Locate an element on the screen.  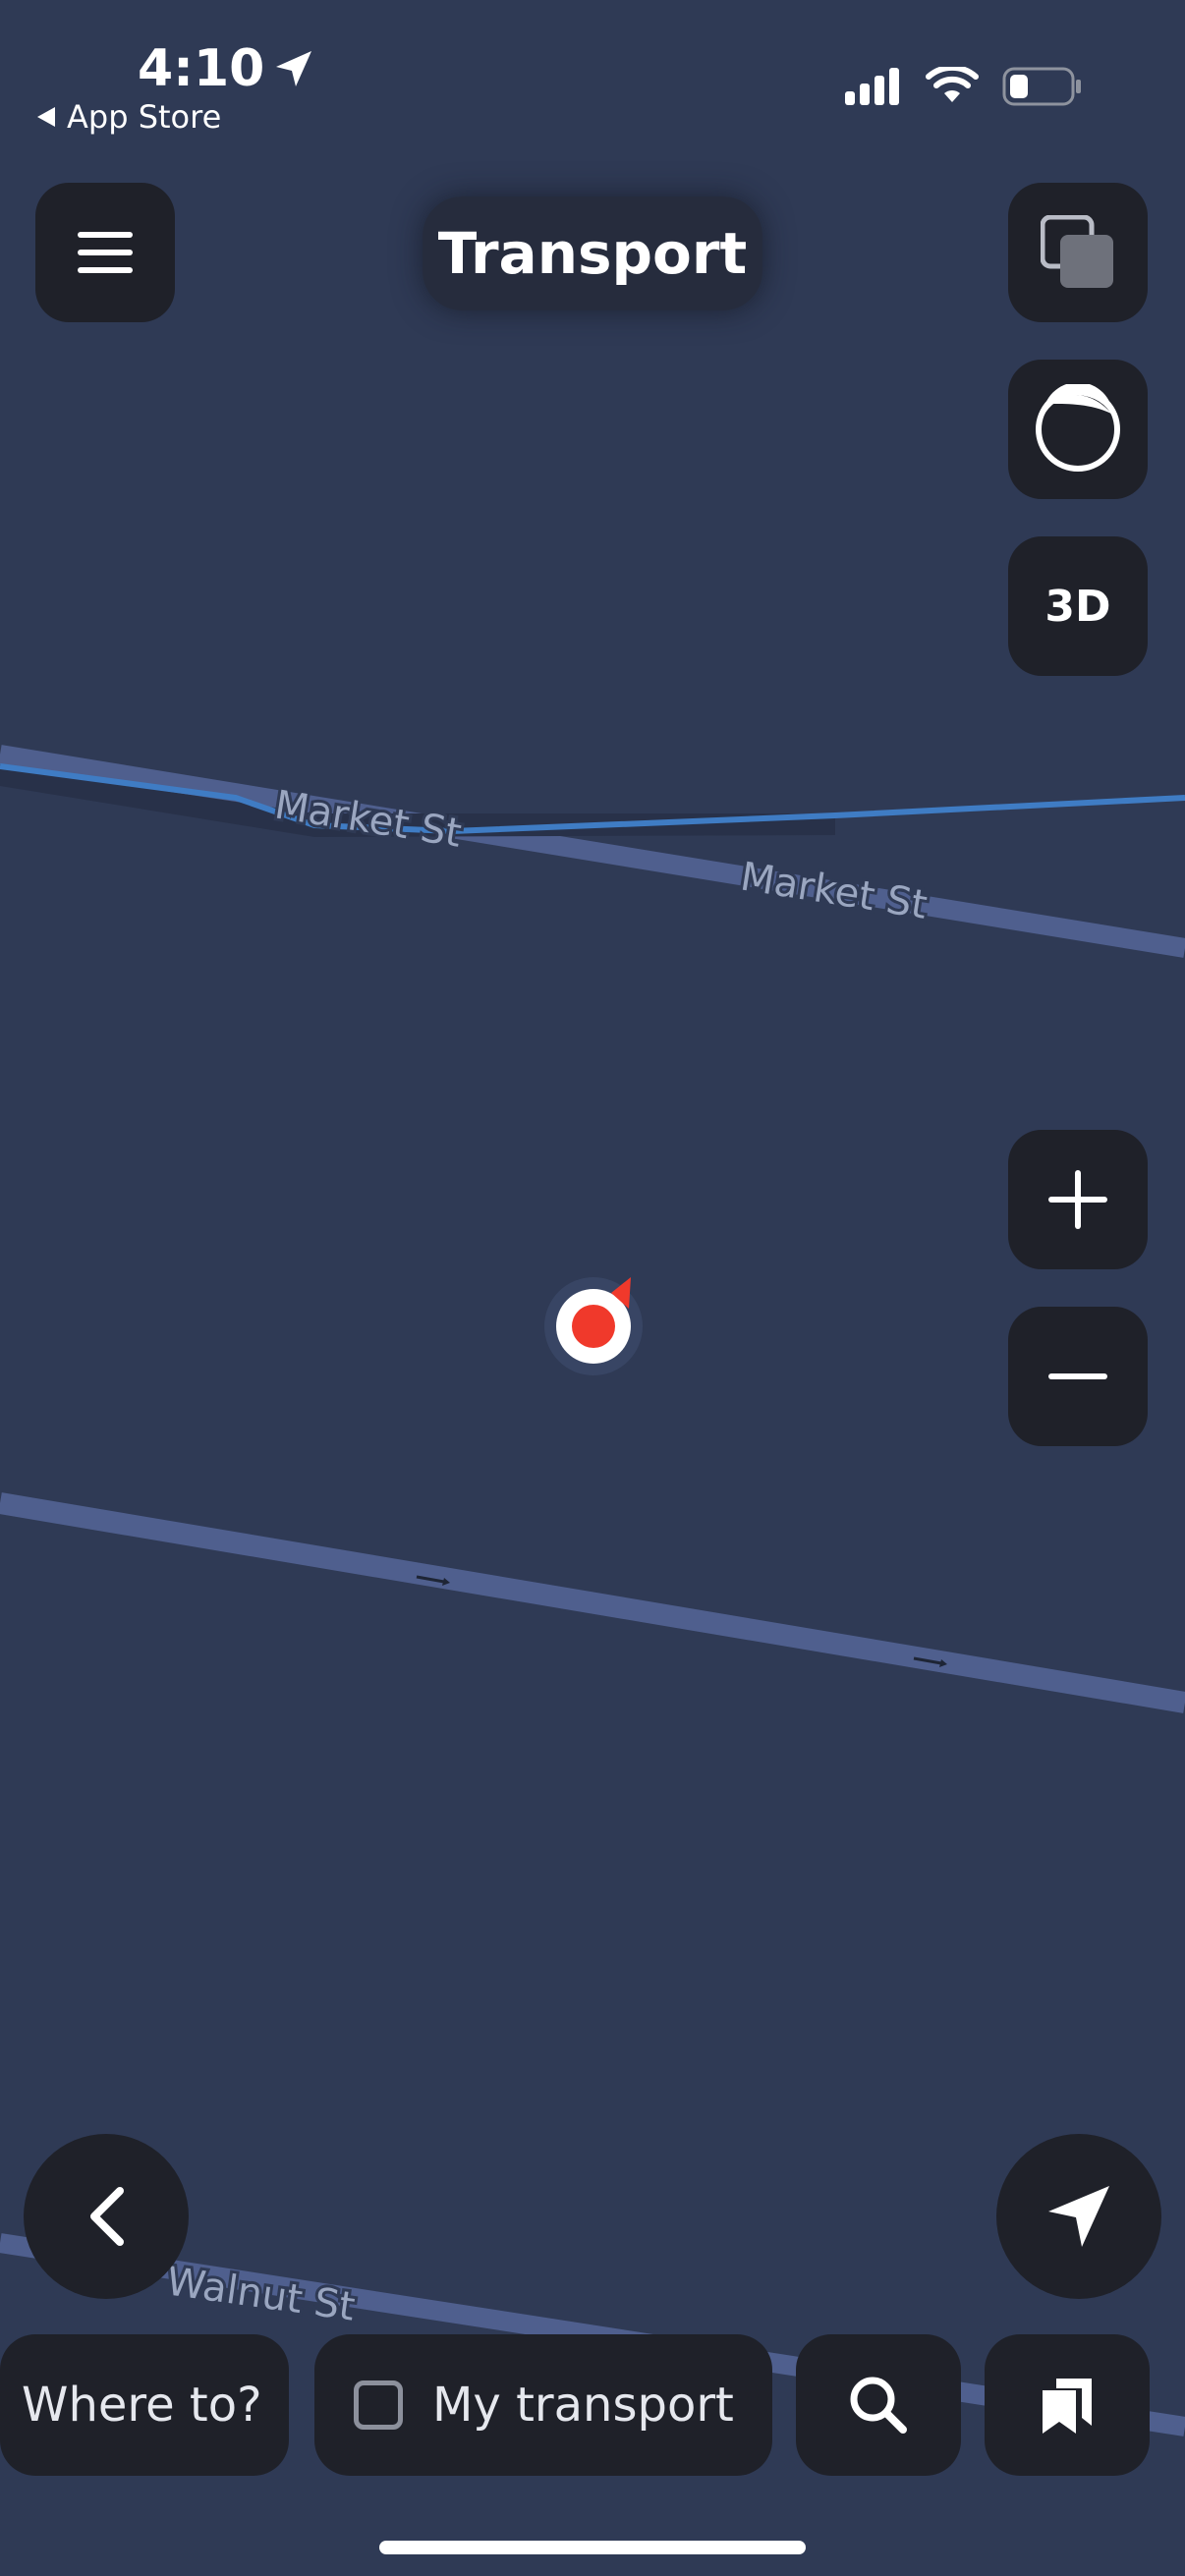
status-indicators is located at coordinates (964, 86).